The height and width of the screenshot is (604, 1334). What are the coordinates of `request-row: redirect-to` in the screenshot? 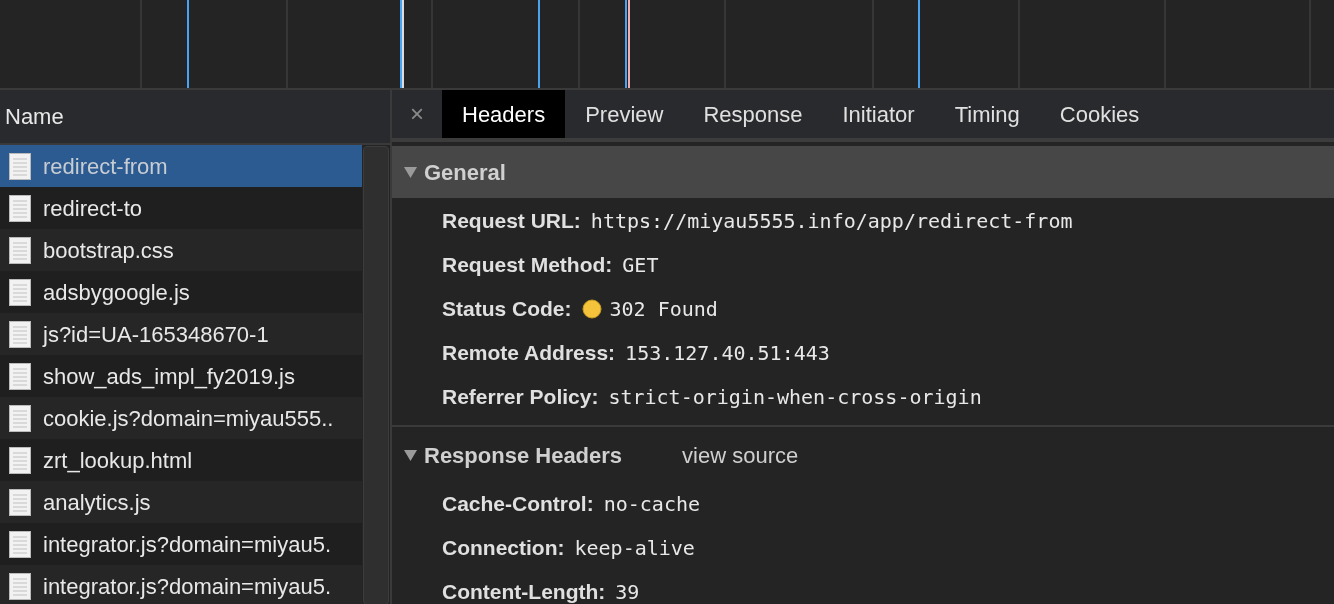 It's located at (181, 208).